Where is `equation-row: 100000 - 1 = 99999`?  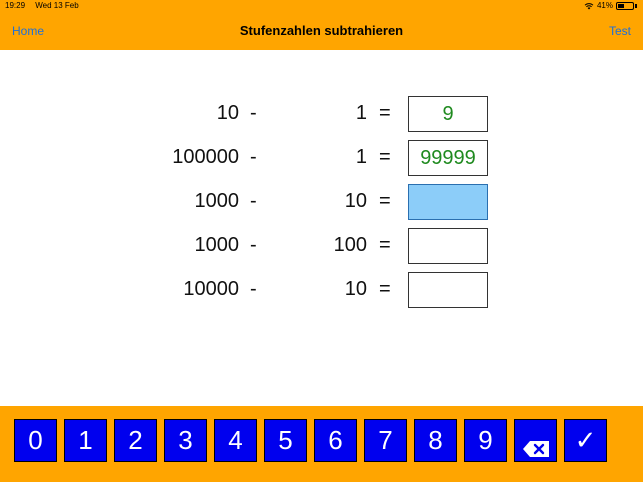 equation-row: 100000 - 1 = 99999 is located at coordinates (321, 159).